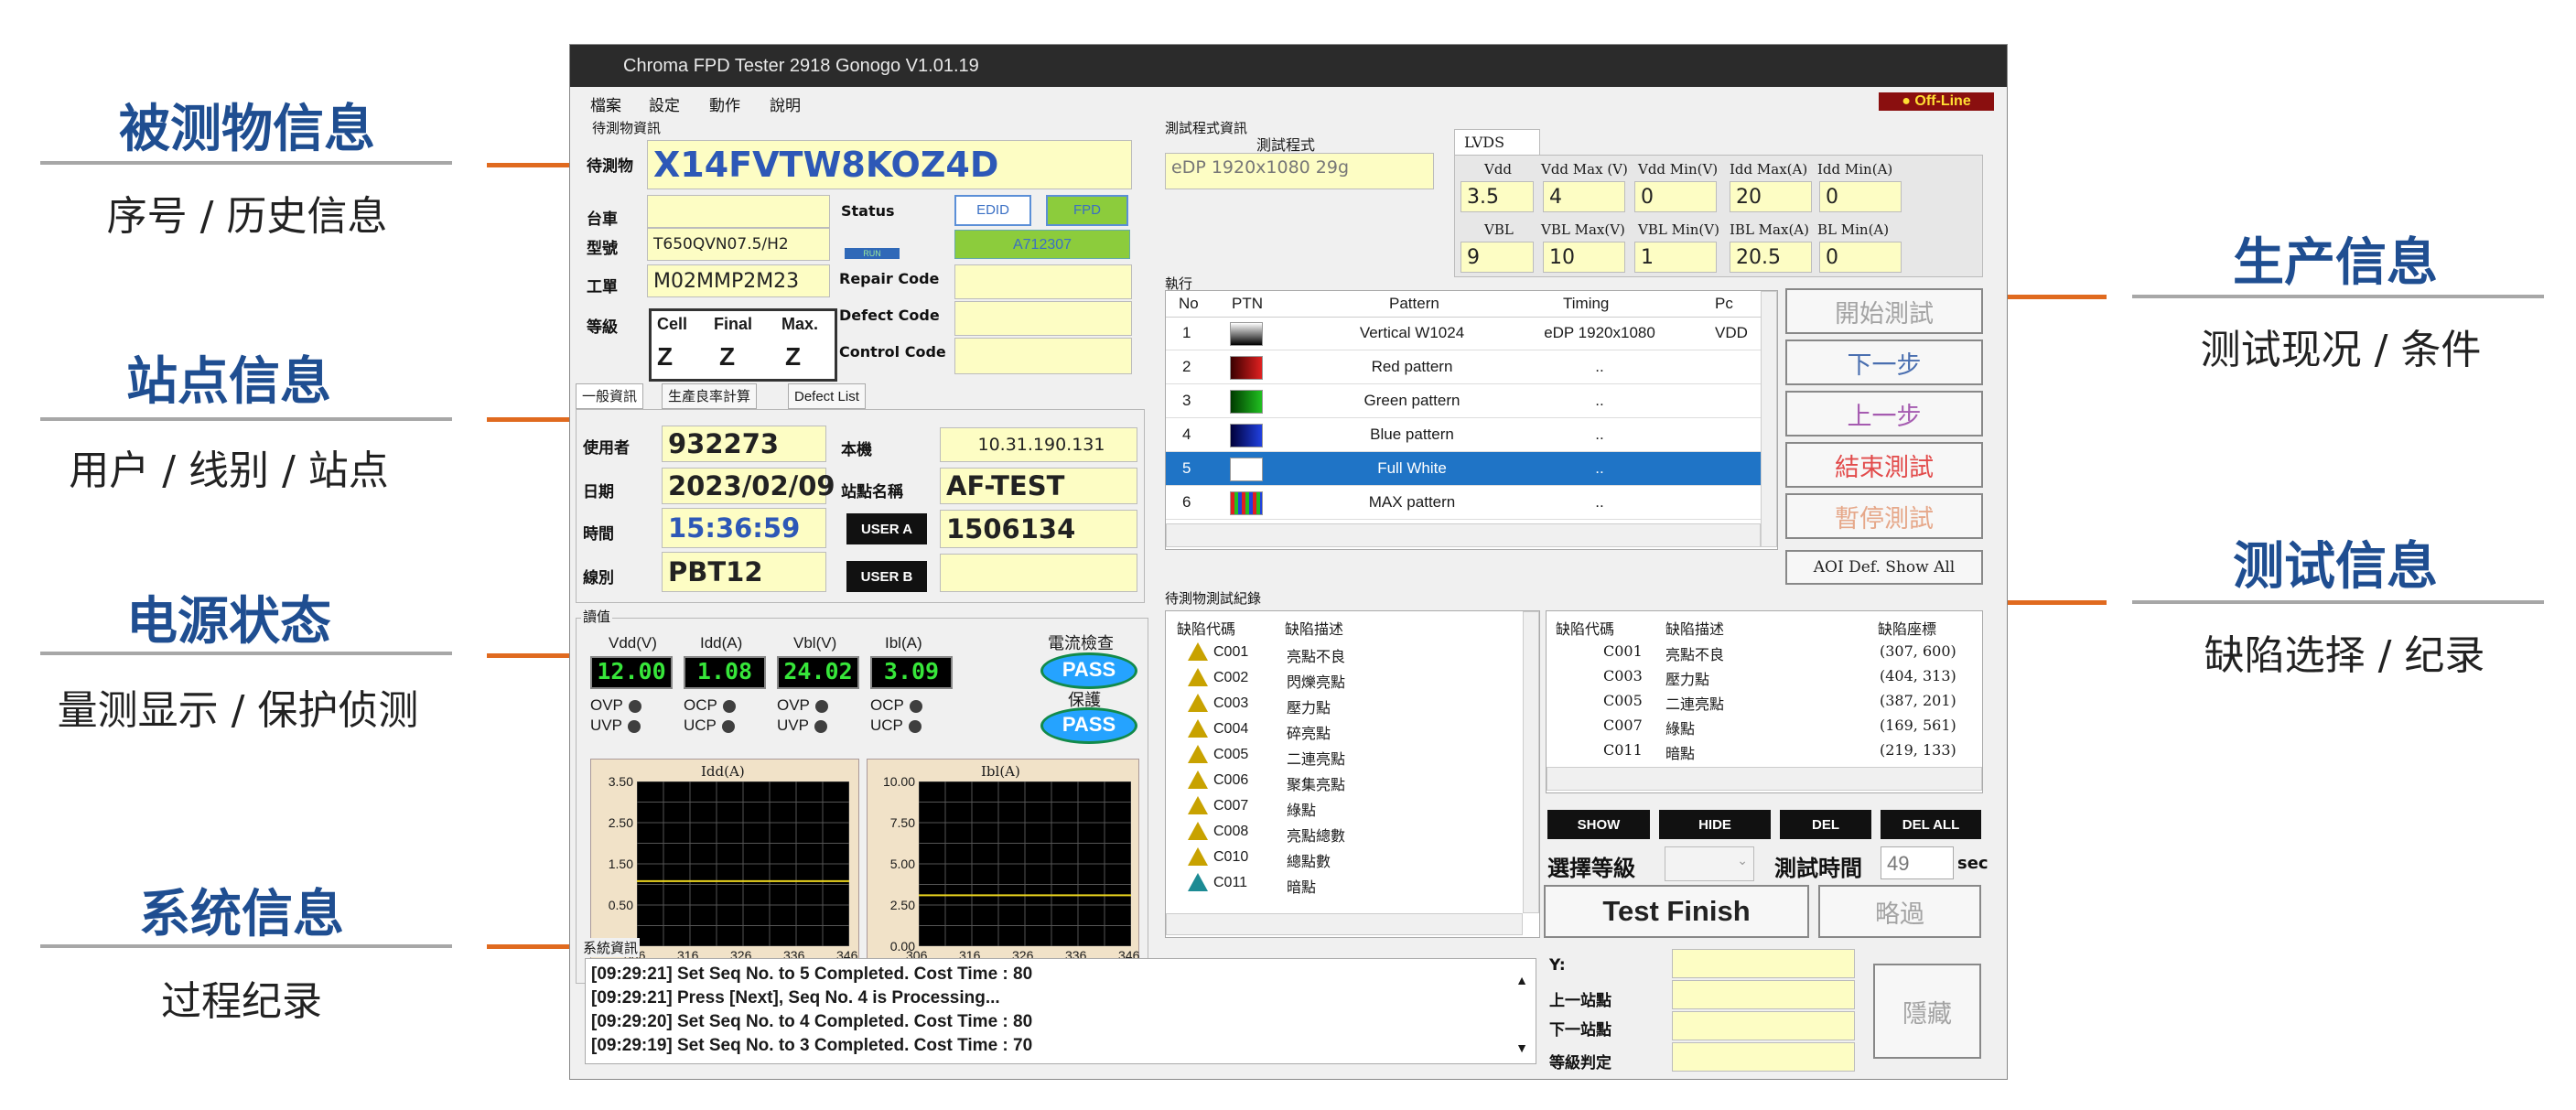 Image resolution: width=2576 pixels, height=1110 pixels. What do you see at coordinates (664, 103) in the screenshot?
I see `menu-settings: 設定` at bounding box center [664, 103].